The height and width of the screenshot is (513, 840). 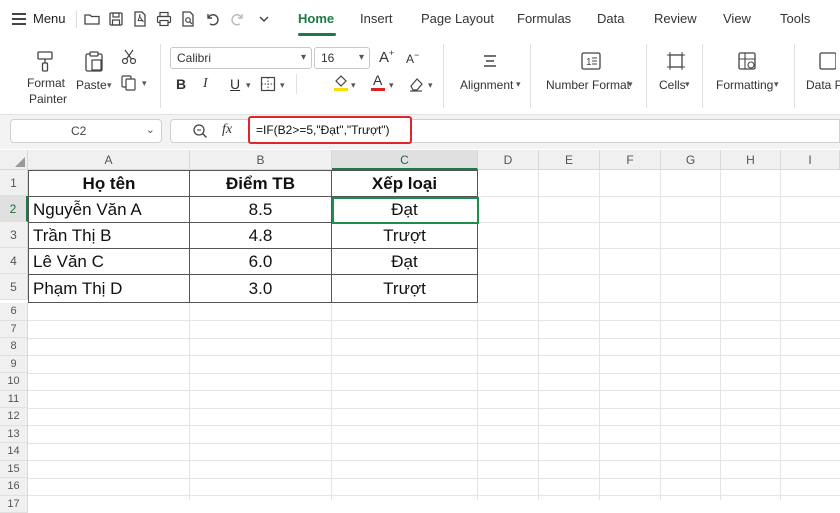 What do you see at coordinates (14, 417) in the screenshot?
I see `row-header-12: 12` at bounding box center [14, 417].